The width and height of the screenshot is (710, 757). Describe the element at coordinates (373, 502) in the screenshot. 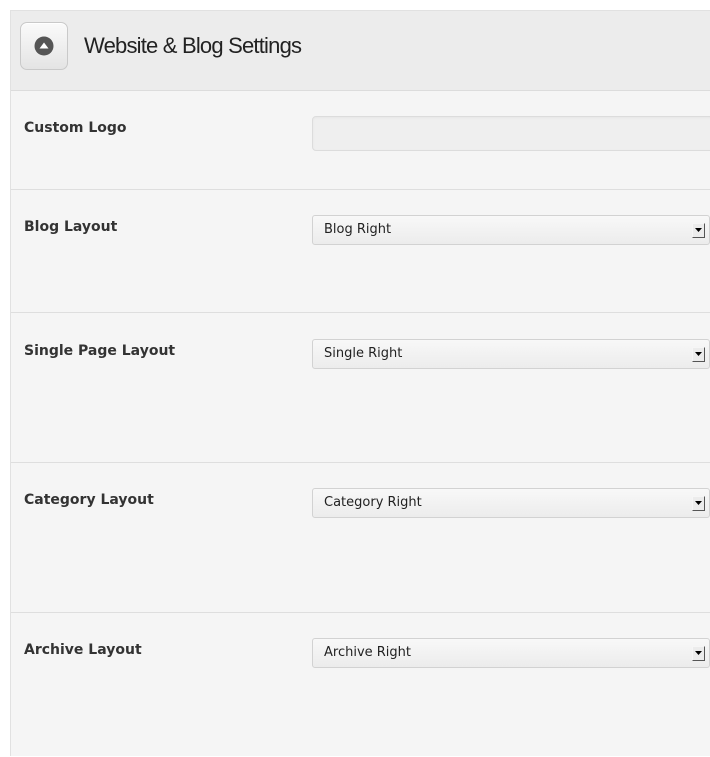

I see `category-layout-selected-value: Category Right` at that location.